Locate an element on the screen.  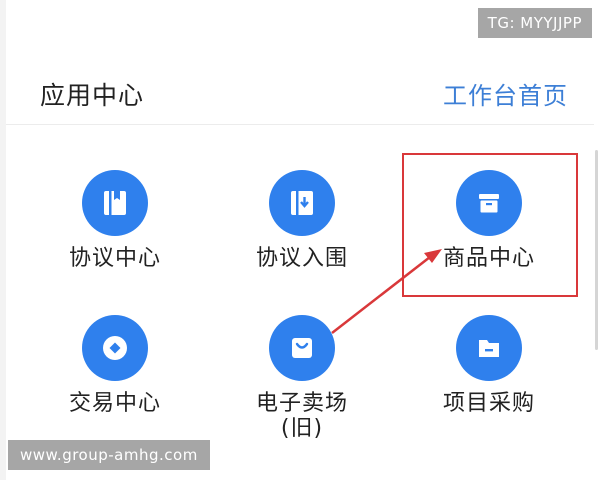
grid-item-trading-center: 交易中心 is located at coordinates (115, 365).